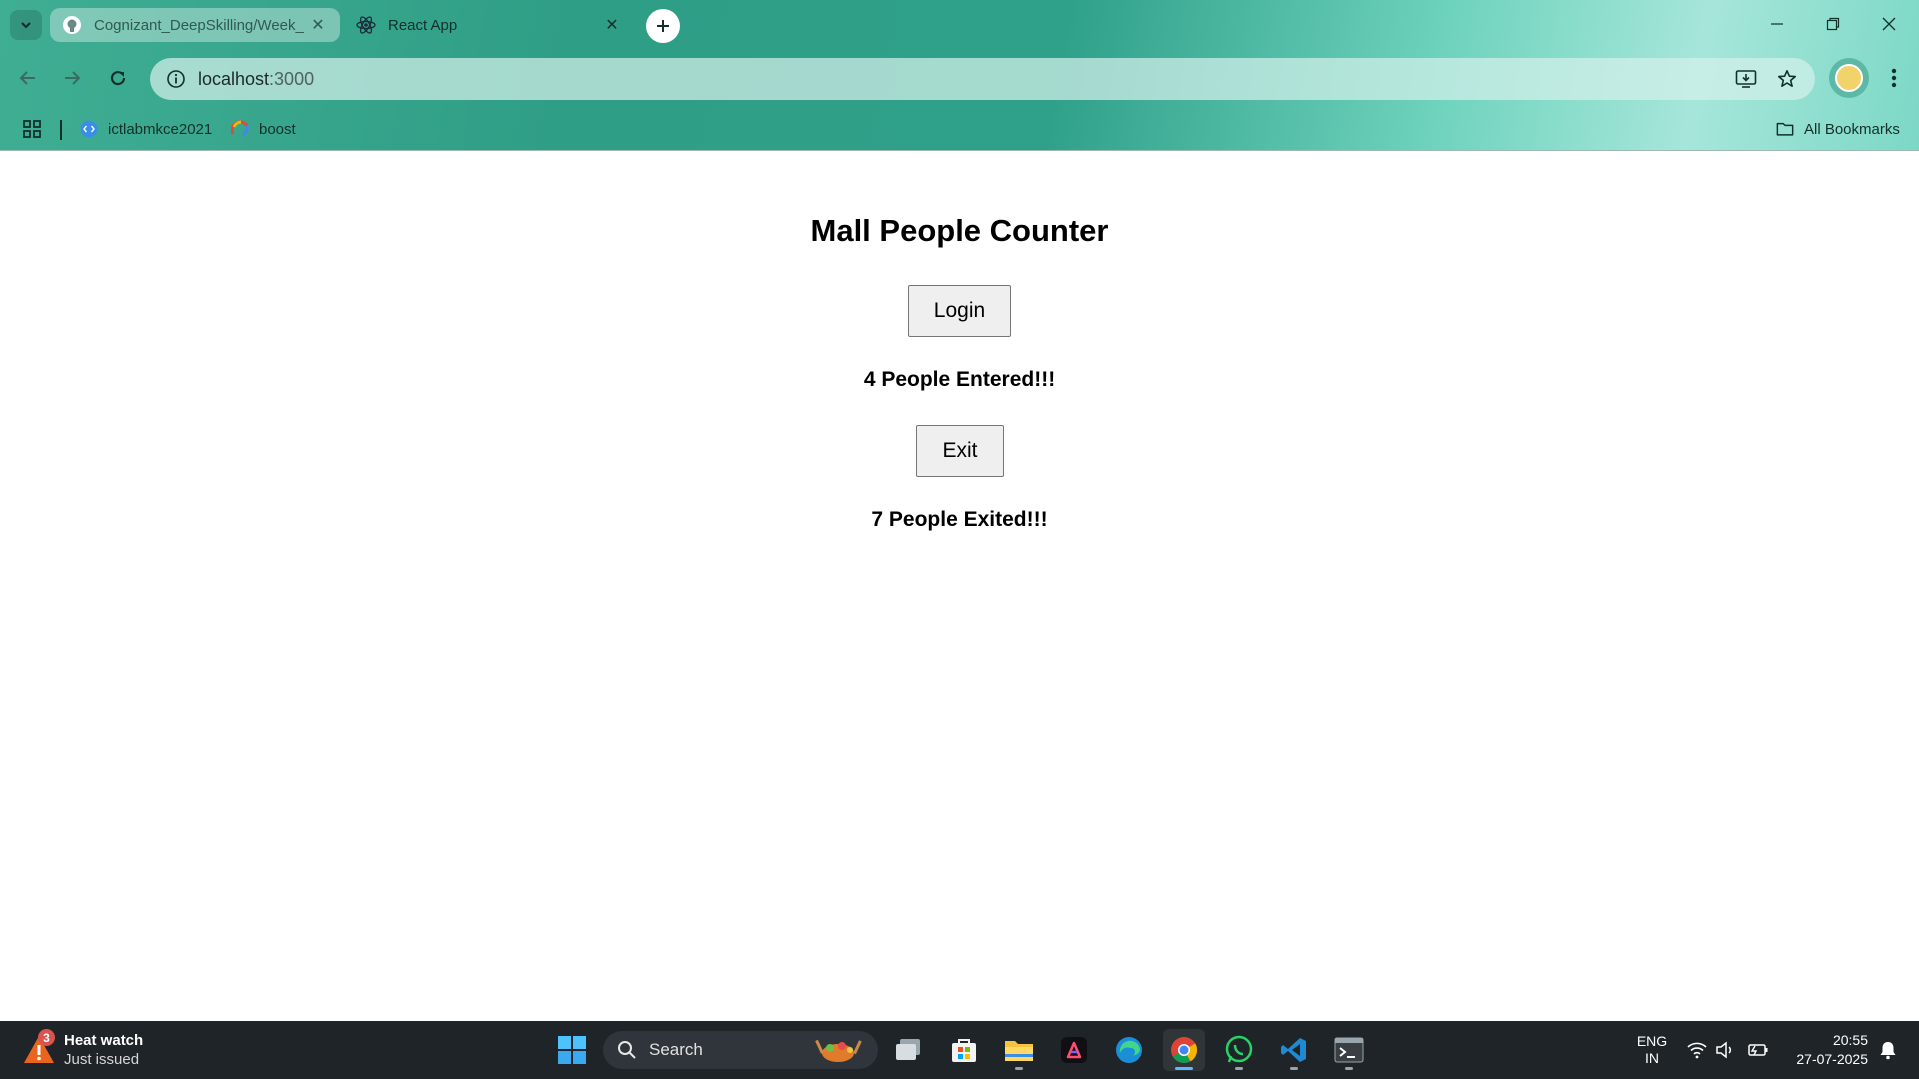 This screenshot has width=1919, height=1079. I want to click on taskbar-search: Search, so click(740, 1050).